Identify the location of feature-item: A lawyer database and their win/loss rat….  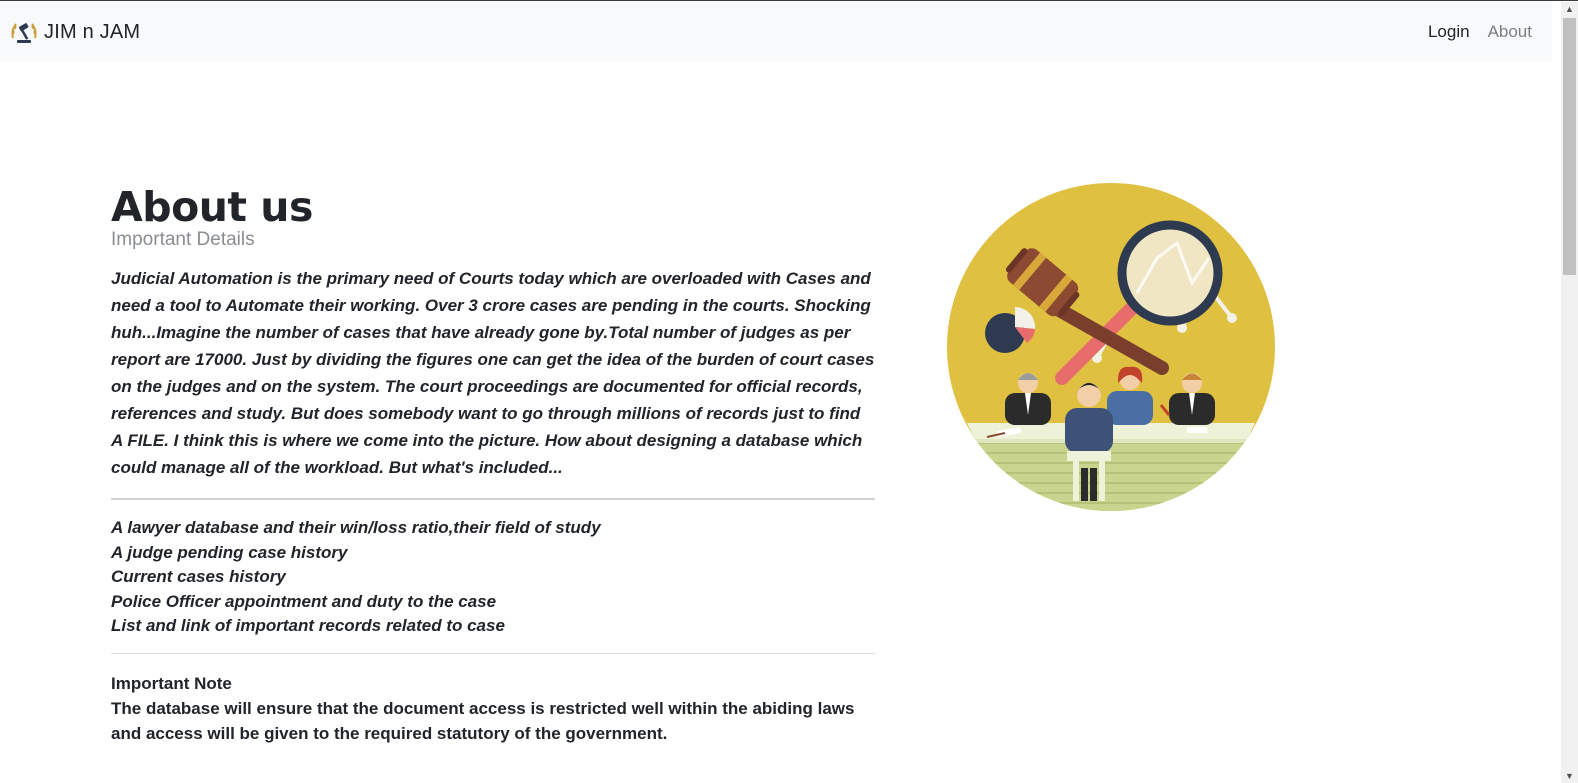
(356, 527).